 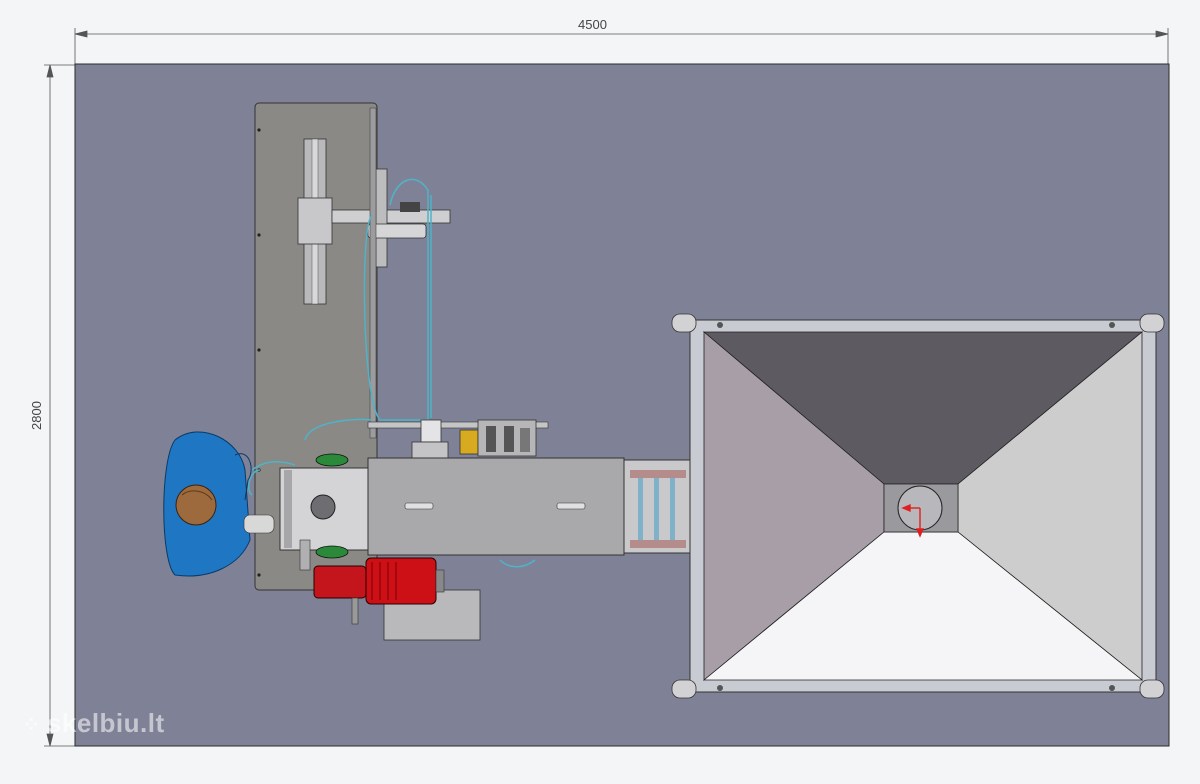 I want to click on watermark-dots-icon: ⁘, so click(x=31, y=724).